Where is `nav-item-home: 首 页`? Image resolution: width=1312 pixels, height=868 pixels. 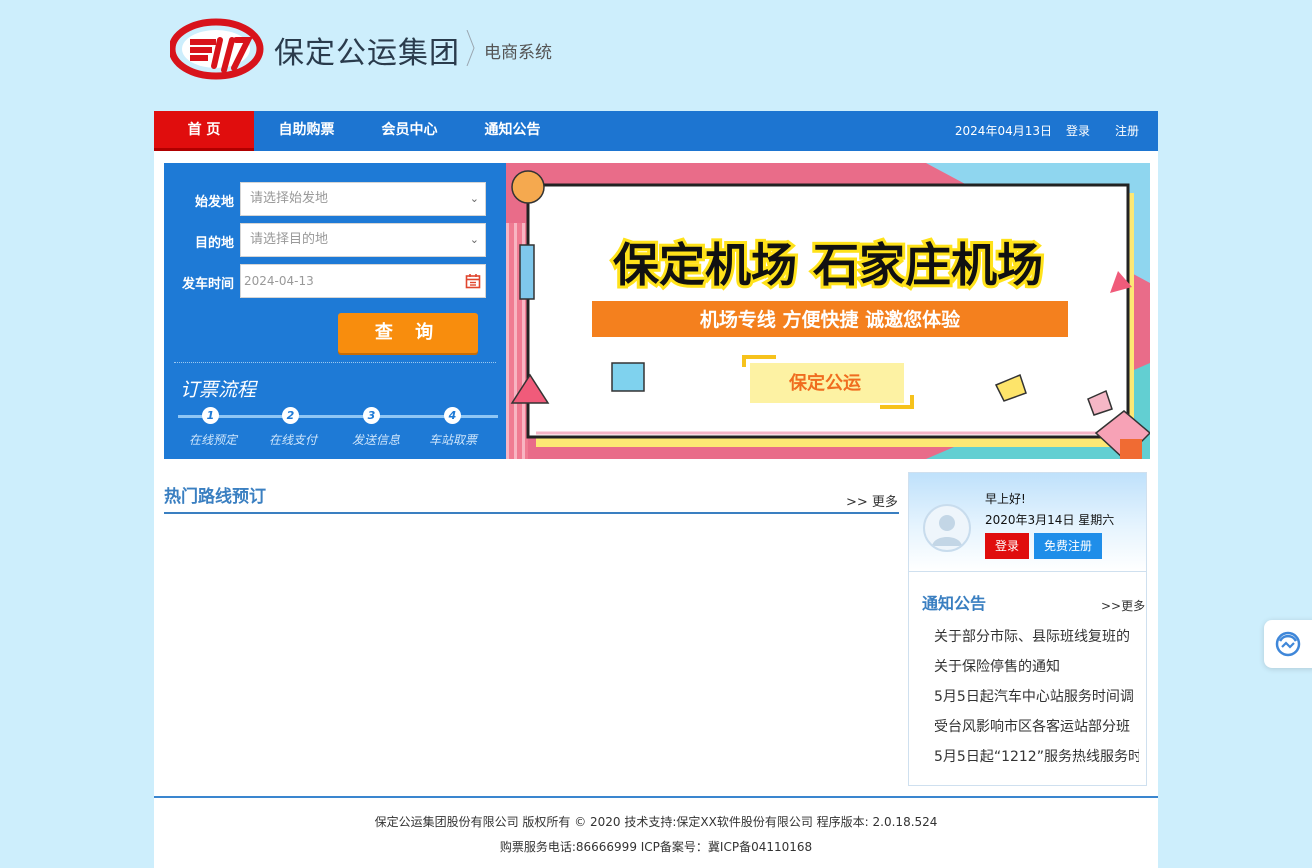
nav-item-home: 首 页 is located at coordinates (204, 131).